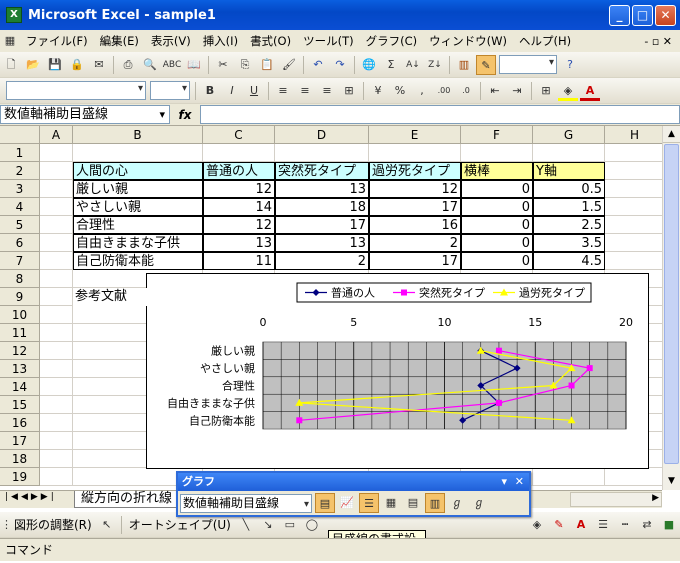  Describe the element at coordinates (20, 459) in the screenshot. I see `row-header: 18` at that location.